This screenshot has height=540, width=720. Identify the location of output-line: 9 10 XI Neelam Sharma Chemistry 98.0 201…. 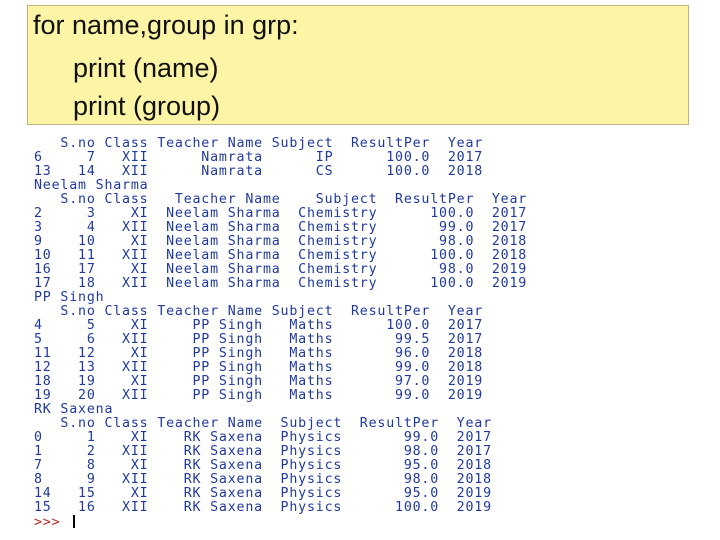
(281, 241).